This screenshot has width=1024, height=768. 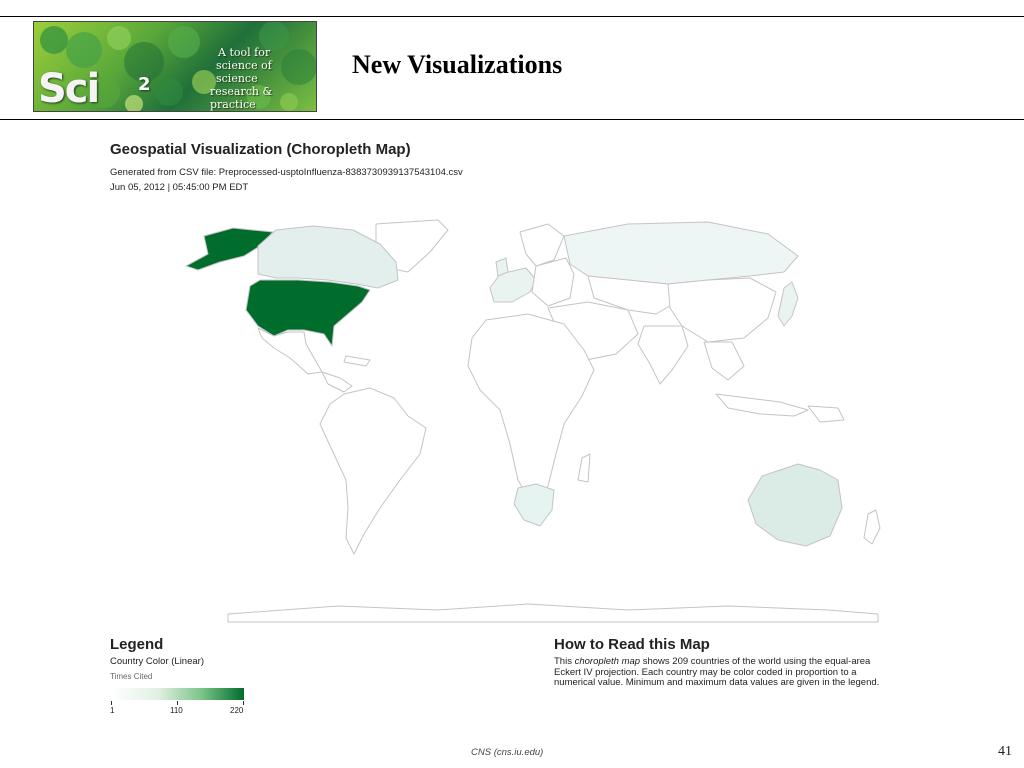 What do you see at coordinates (290, 351) in the screenshot?
I see `country-mexico` at bounding box center [290, 351].